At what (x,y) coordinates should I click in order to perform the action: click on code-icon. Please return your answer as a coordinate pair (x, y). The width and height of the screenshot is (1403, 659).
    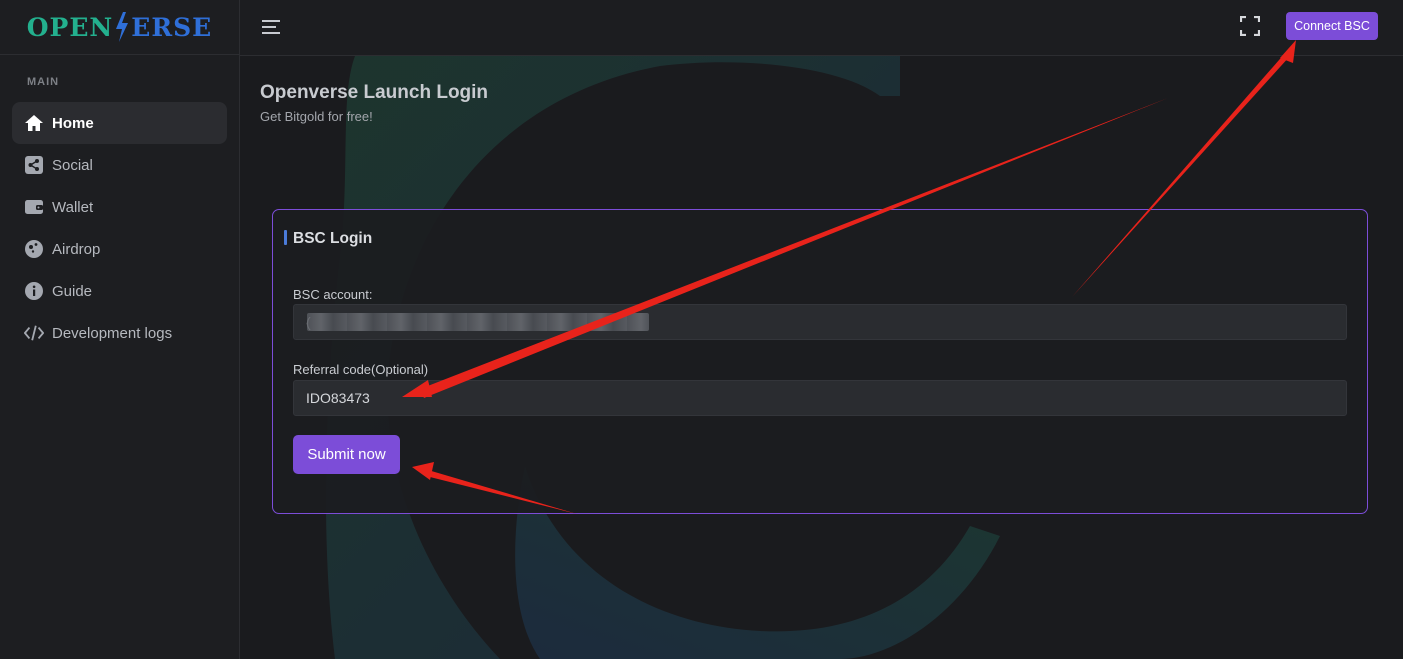
    Looking at the image, I should click on (34, 333).